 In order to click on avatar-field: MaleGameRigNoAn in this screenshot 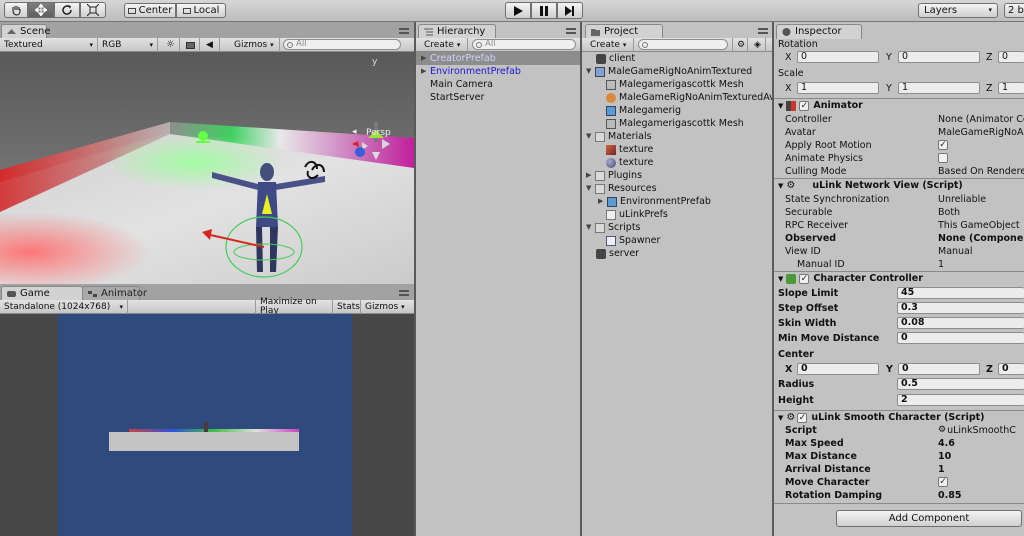, I will do `click(981, 132)`.